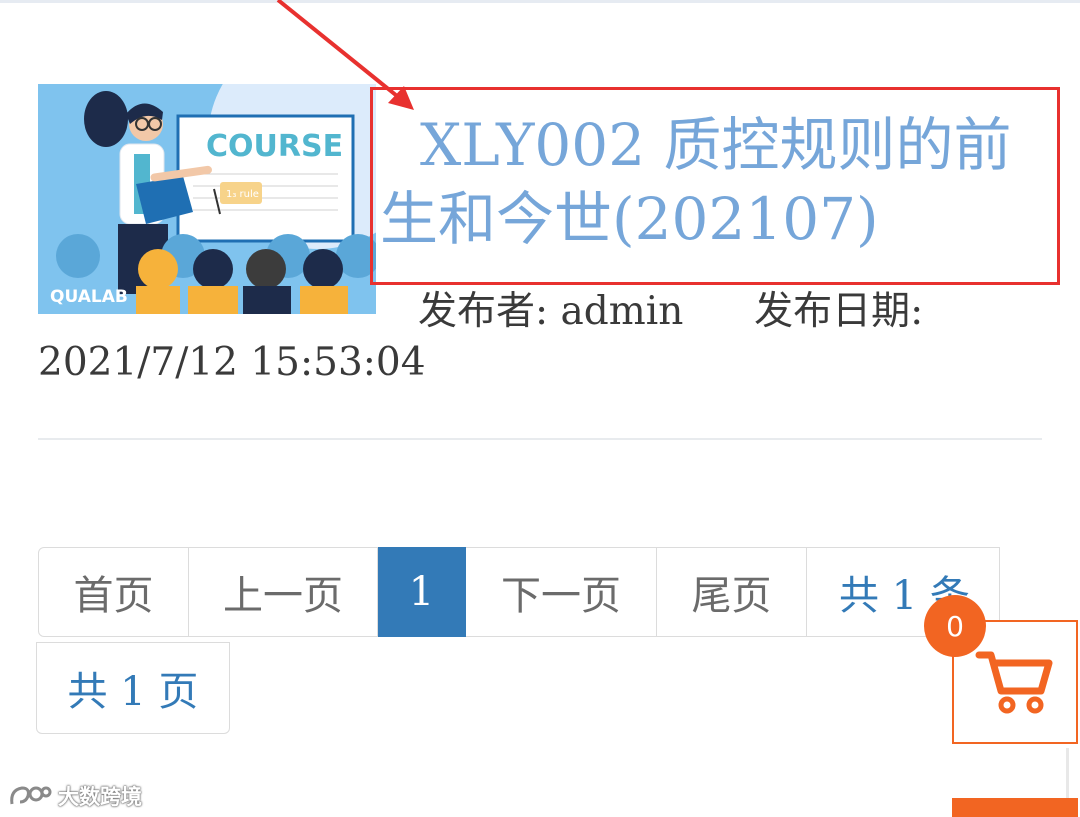 The height and width of the screenshot is (817, 1080). What do you see at coordinates (113, 592) in the screenshot?
I see `page-first-button: 首页` at bounding box center [113, 592].